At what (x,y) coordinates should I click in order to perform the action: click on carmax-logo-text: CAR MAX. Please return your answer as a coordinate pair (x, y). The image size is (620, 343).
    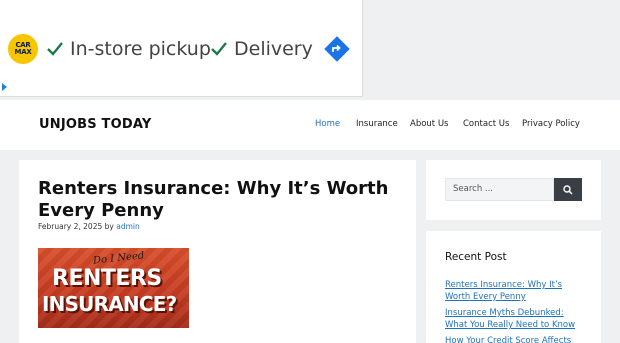
    Looking at the image, I should click on (23, 48).